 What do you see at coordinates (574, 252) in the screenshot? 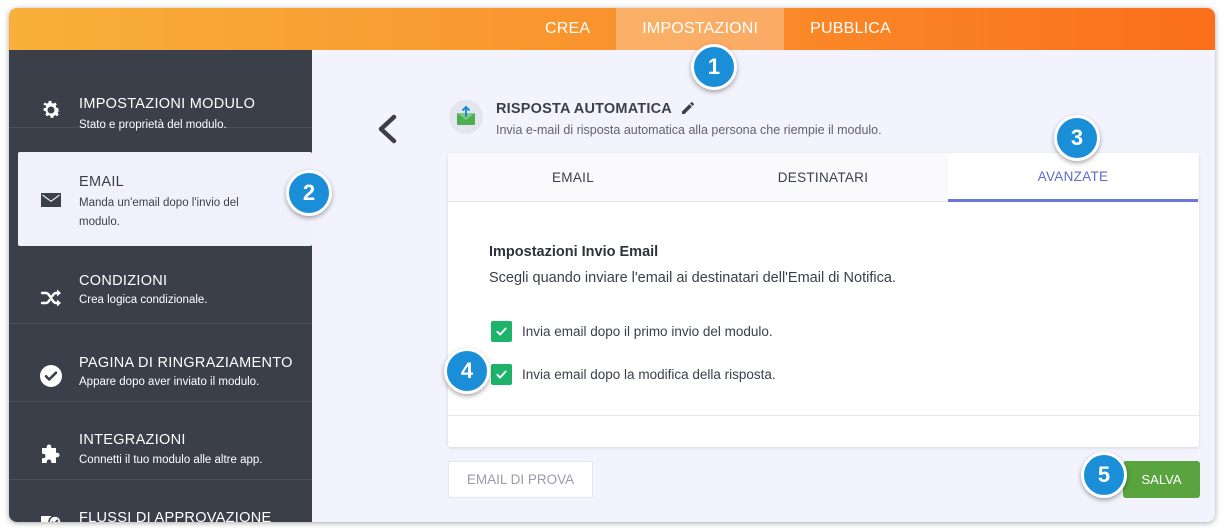
I see `section-title: Impostazioni Invio Email` at bounding box center [574, 252].